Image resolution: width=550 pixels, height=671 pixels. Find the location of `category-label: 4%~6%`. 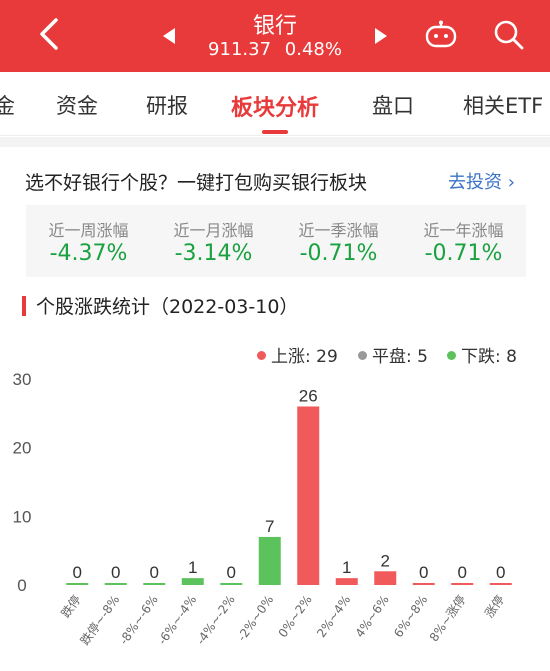

category-label: 4%~6% is located at coordinates (372, 616).